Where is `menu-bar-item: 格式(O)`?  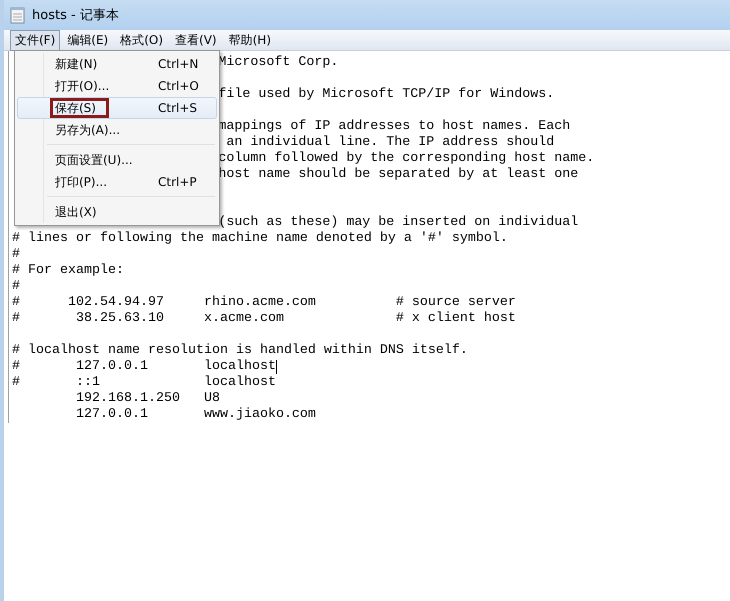 menu-bar-item: 格式(O) is located at coordinates (141, 40).